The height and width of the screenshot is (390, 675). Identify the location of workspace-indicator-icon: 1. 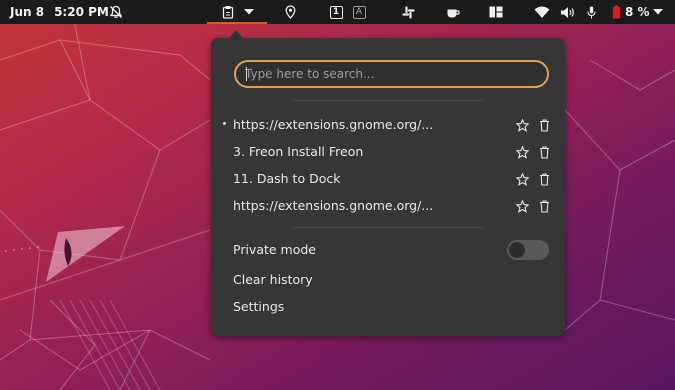
(336, 12).